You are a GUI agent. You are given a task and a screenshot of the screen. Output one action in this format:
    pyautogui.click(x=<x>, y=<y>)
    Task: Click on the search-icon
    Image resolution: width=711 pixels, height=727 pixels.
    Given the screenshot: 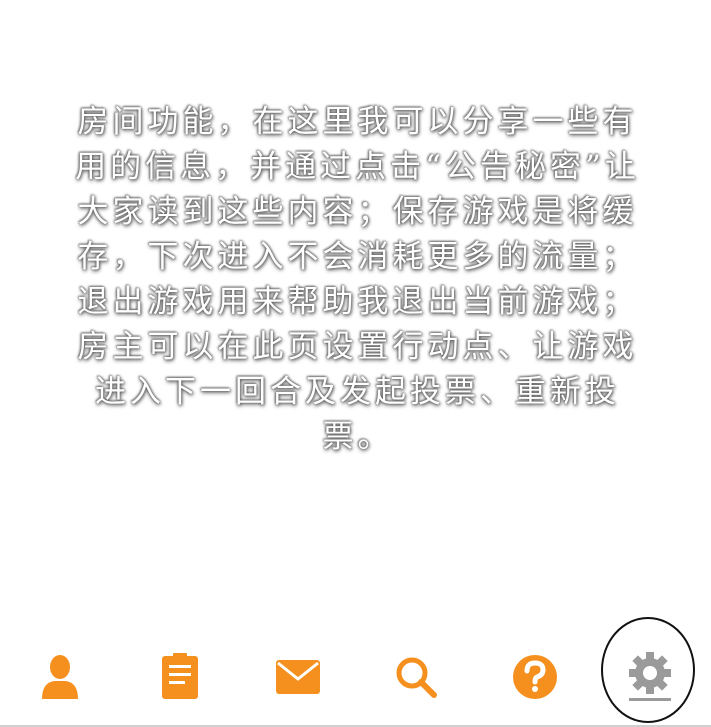 What is the action you would take?
    pyautogui.click(x=416, y=677)
    